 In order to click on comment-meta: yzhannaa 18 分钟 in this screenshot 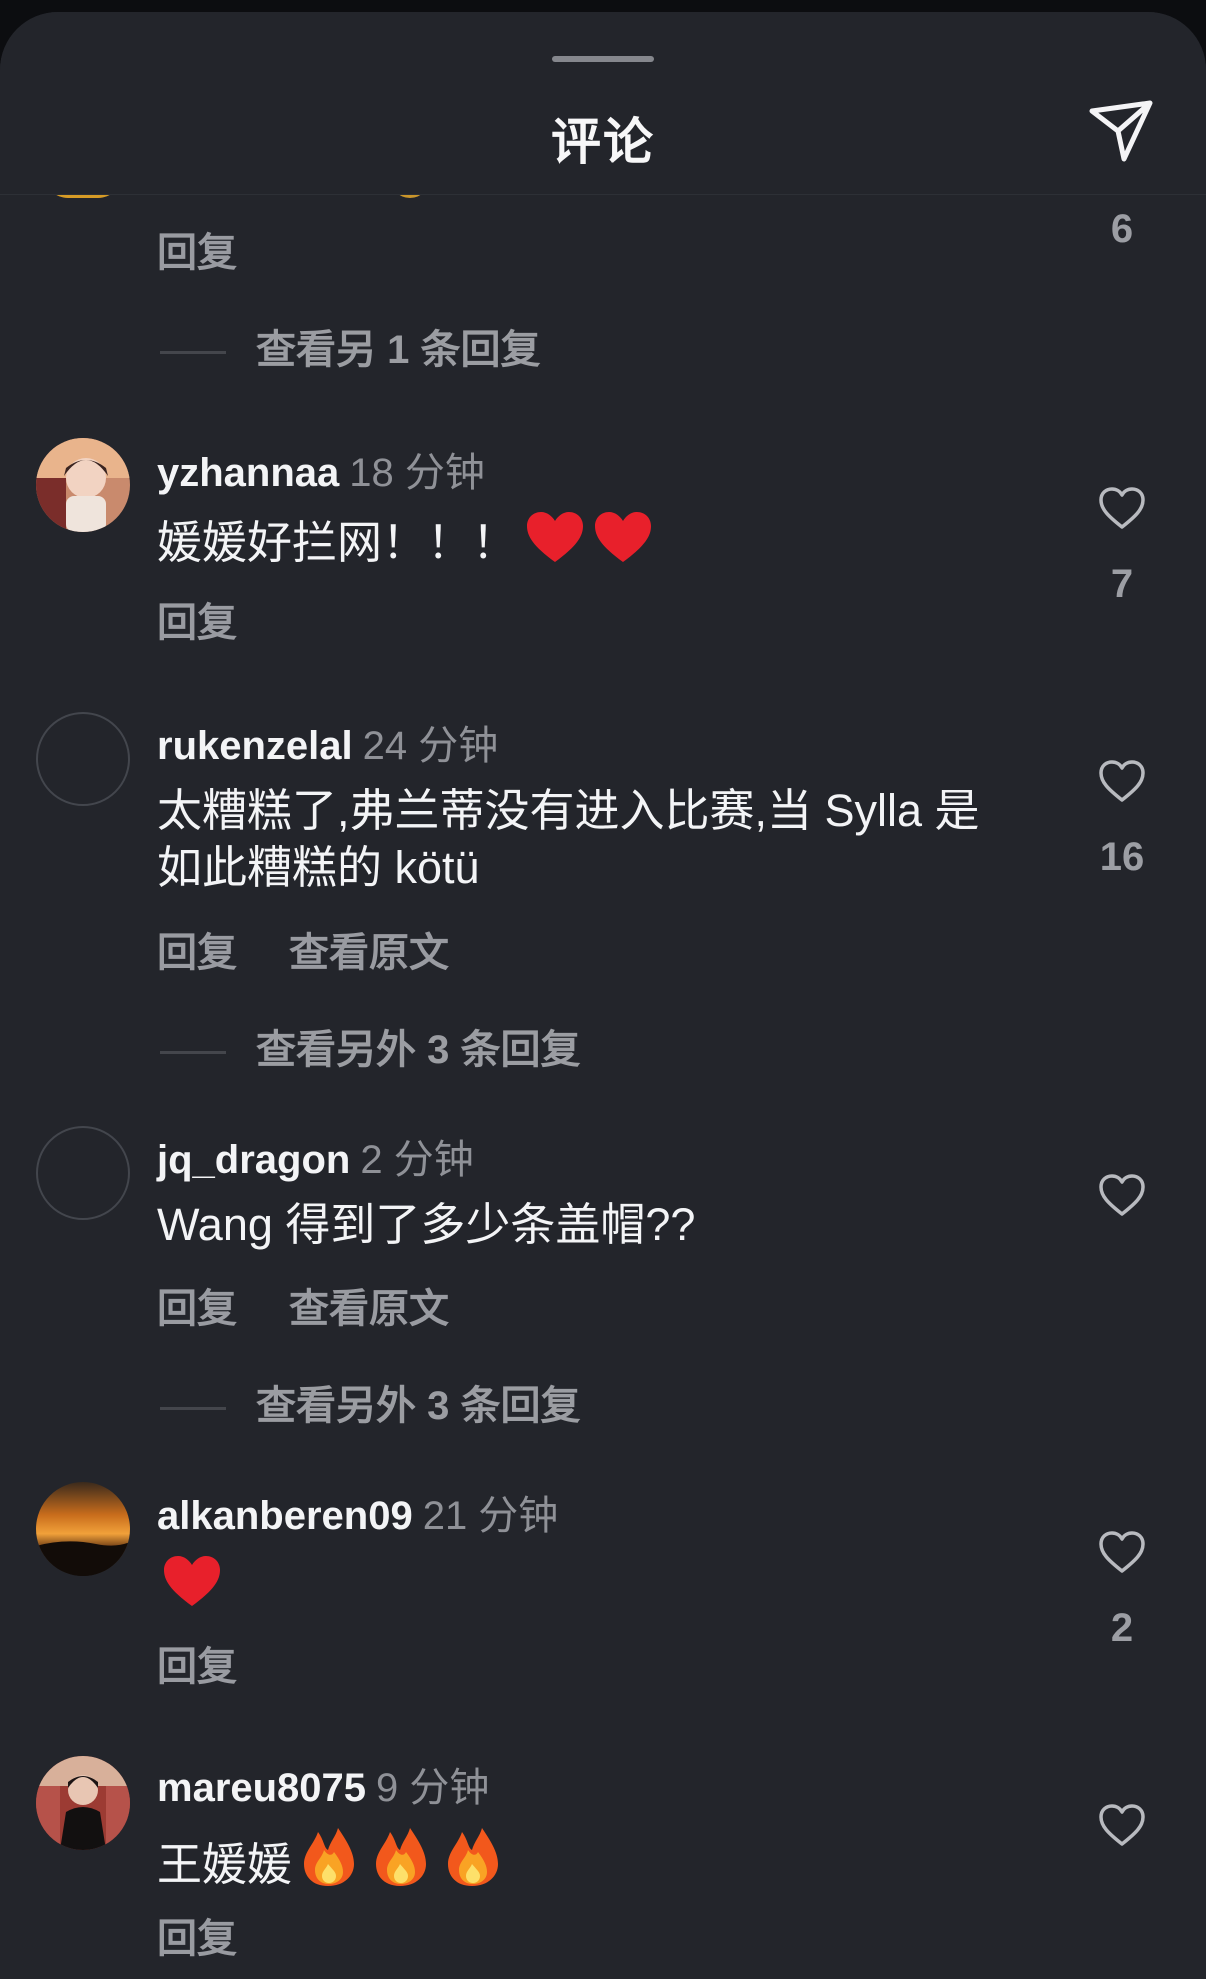, I will do `click(321, 473)`.